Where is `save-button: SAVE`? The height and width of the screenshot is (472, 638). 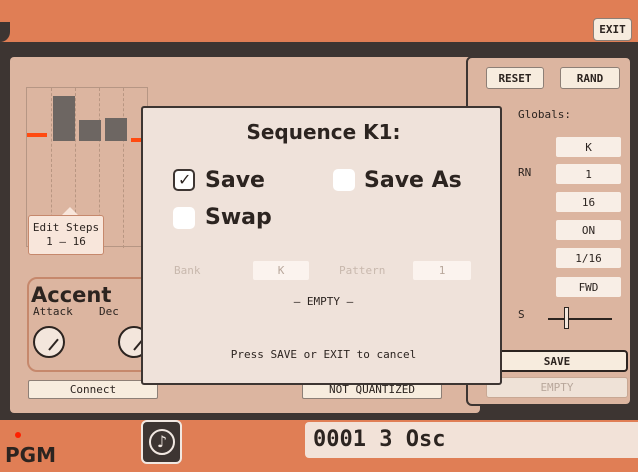 save-button: SAVE is located at coordinates (557, 361).